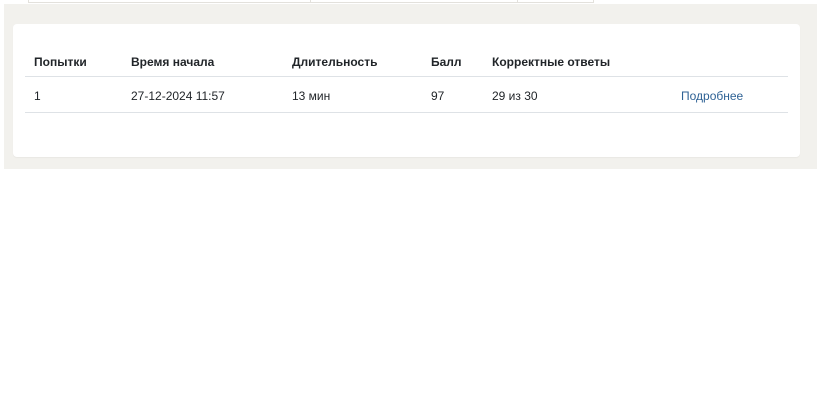  What do you see at coordinates (515, 96) in the screenshot?
I see `attempt-correct-answers: 29 из 30` at bounding box center [515, 96].